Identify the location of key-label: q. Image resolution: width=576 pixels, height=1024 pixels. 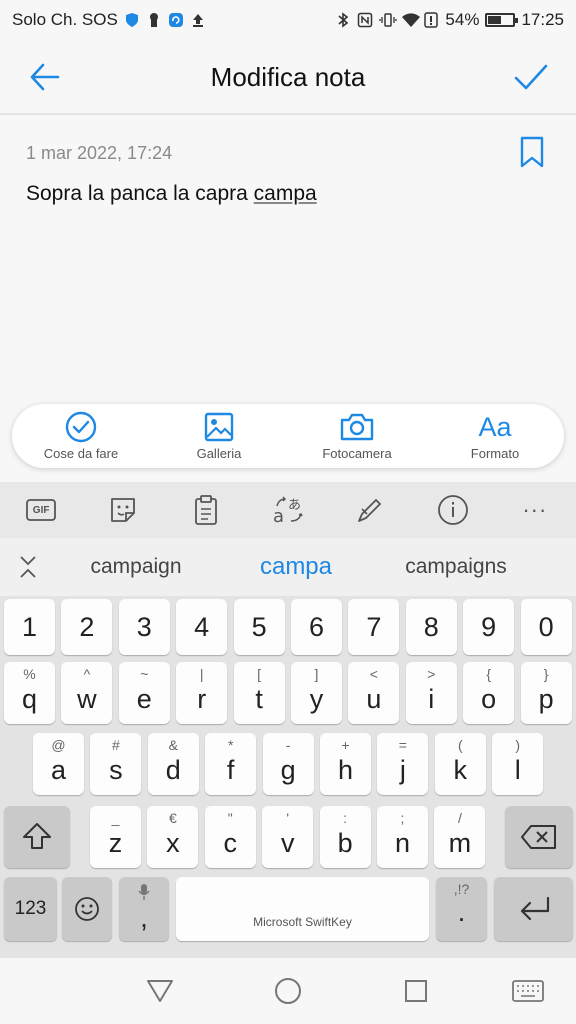
(29, 699).